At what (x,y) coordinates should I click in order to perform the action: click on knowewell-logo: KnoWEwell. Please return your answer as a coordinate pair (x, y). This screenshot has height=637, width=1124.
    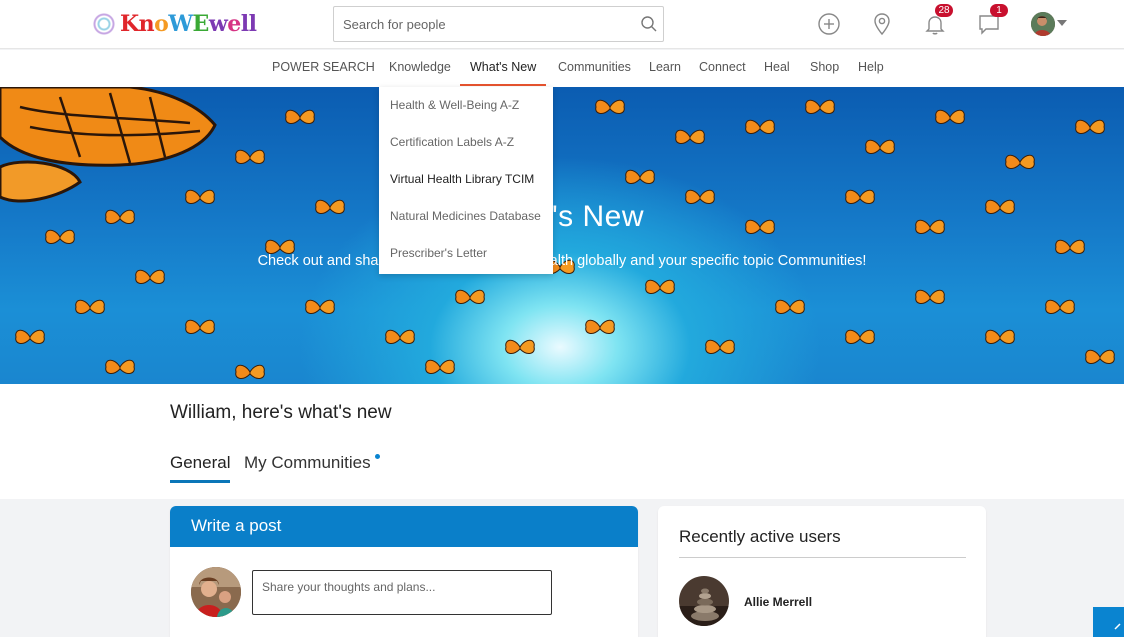
    Looking at the image, I should click on (174, 24).